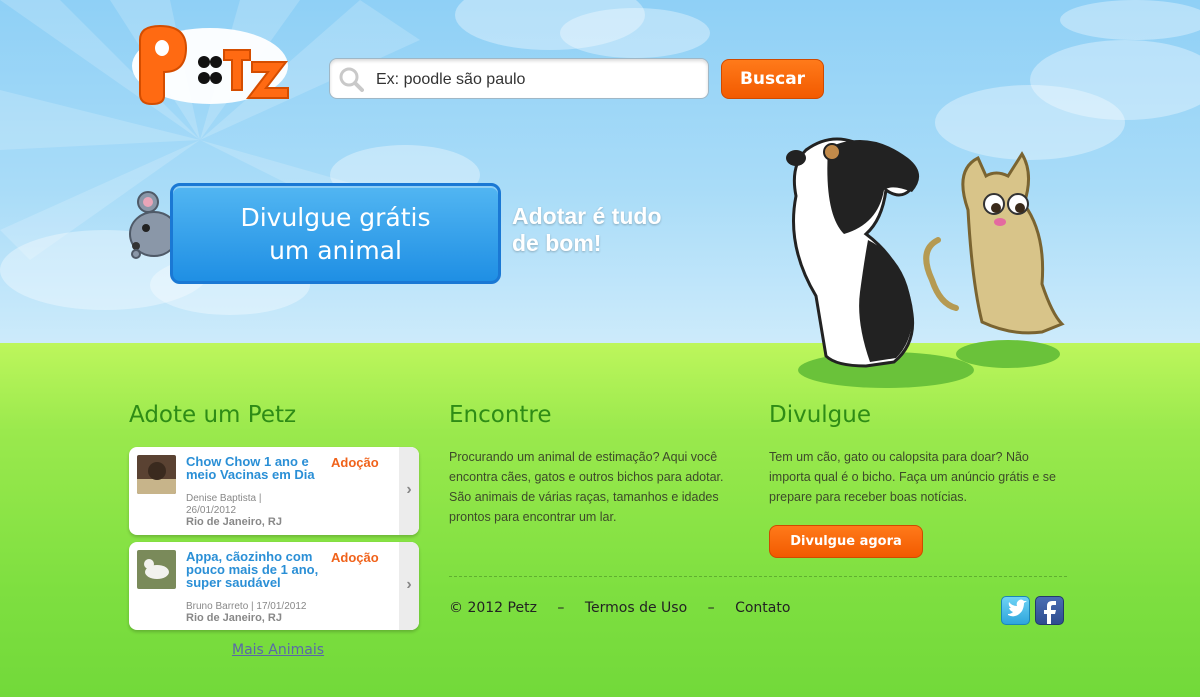  What do you see at coordinates (335, 250) in the screenshot?
I see `promo-line-2: um animal` at bounding box center [335, 250].